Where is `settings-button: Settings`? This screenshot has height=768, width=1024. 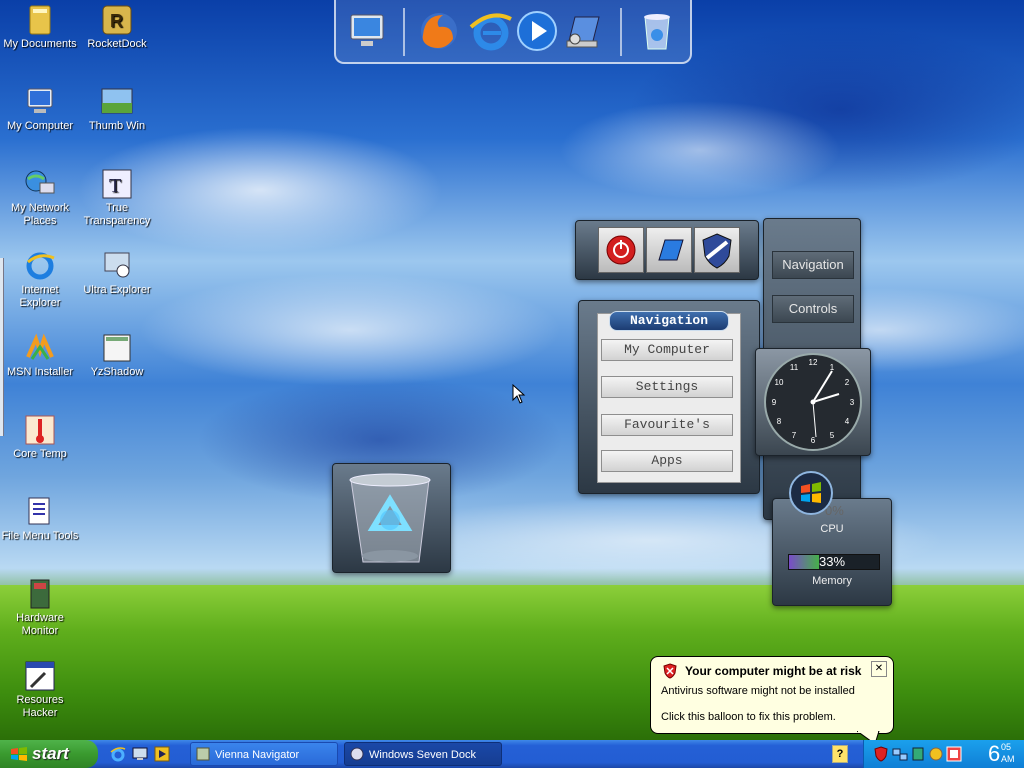 settings-button: Settings is located at coordinates (667, 387).